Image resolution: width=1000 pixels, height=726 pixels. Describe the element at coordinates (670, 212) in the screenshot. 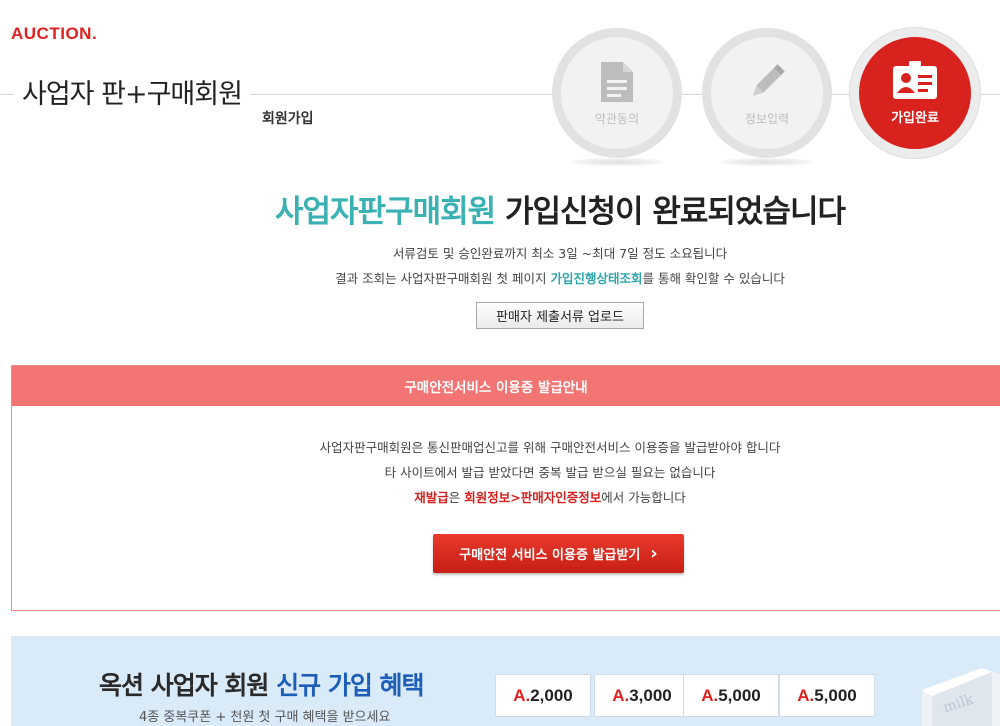

I see `headline-rest: 가입신청이 완료되었습니다` at that location.